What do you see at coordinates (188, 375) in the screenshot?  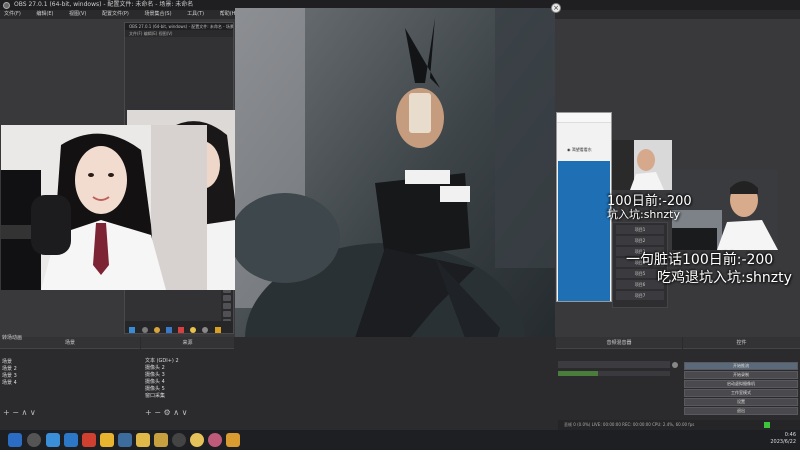 I see `source-item: 摄像头 3` at bounding box center [188, 375].